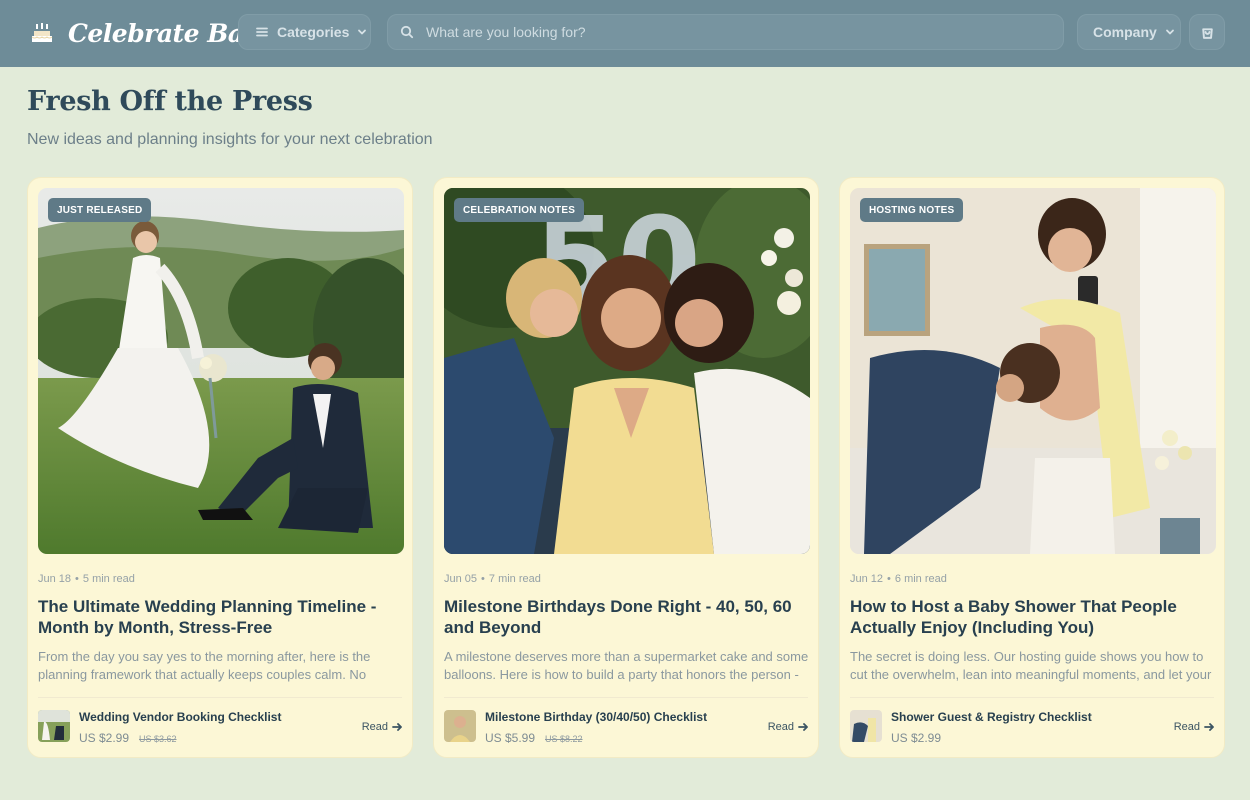  What do you see at coordinates (55, 579) in the screenshot?
I see `article-date: Jun 18` at bounding box center [55, 579].